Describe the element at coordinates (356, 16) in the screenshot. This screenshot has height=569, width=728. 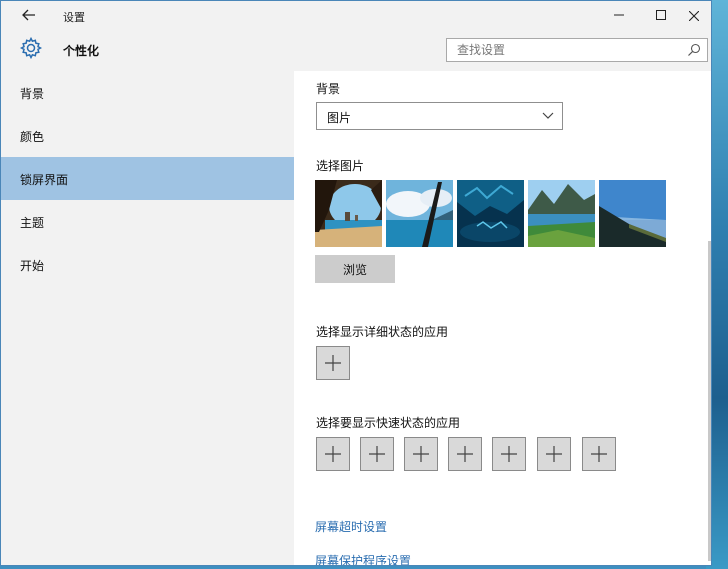
I see `title-bar: 设置` at that location.